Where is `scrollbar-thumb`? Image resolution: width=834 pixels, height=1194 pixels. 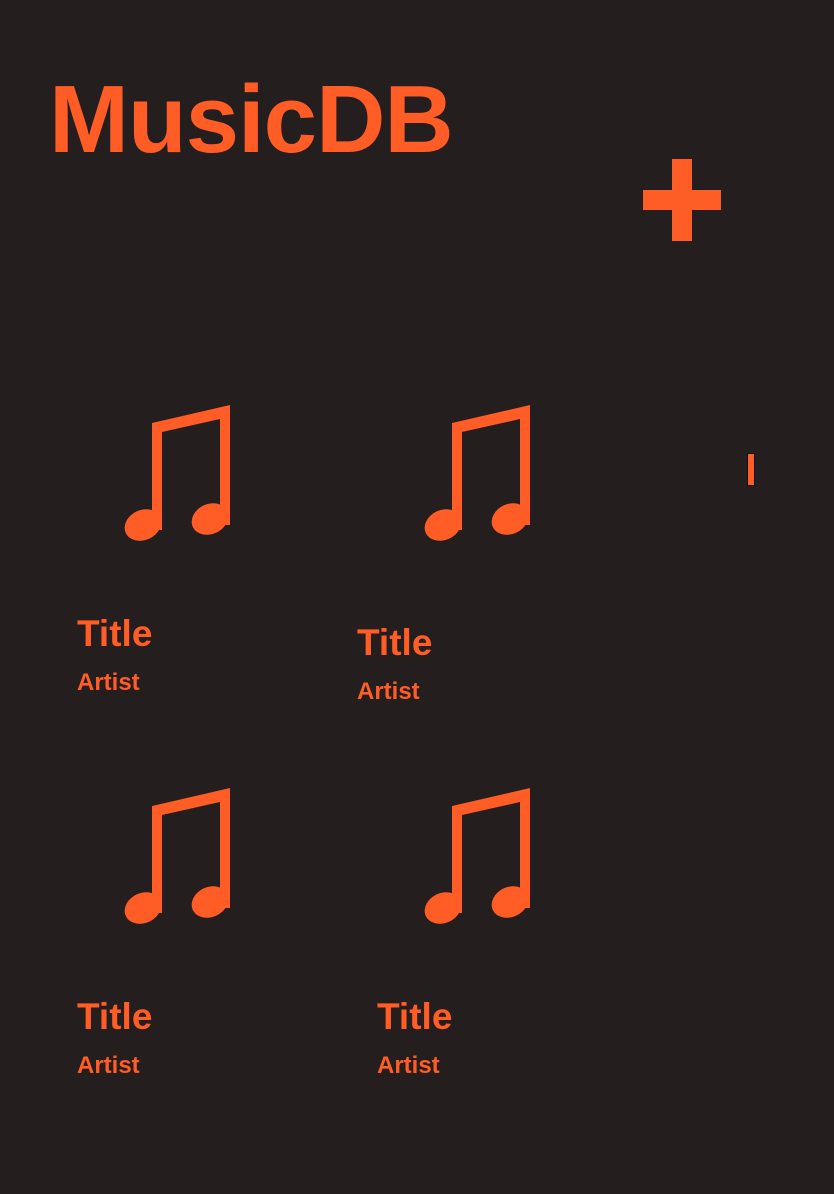
scrollbar-thumb is located at coordinates (751, 469).